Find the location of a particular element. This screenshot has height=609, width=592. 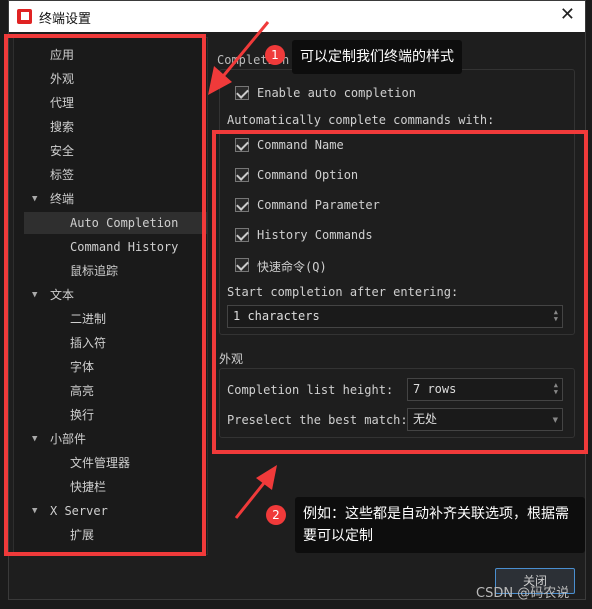

arrow-2-head is located at coordinates (266, 477).